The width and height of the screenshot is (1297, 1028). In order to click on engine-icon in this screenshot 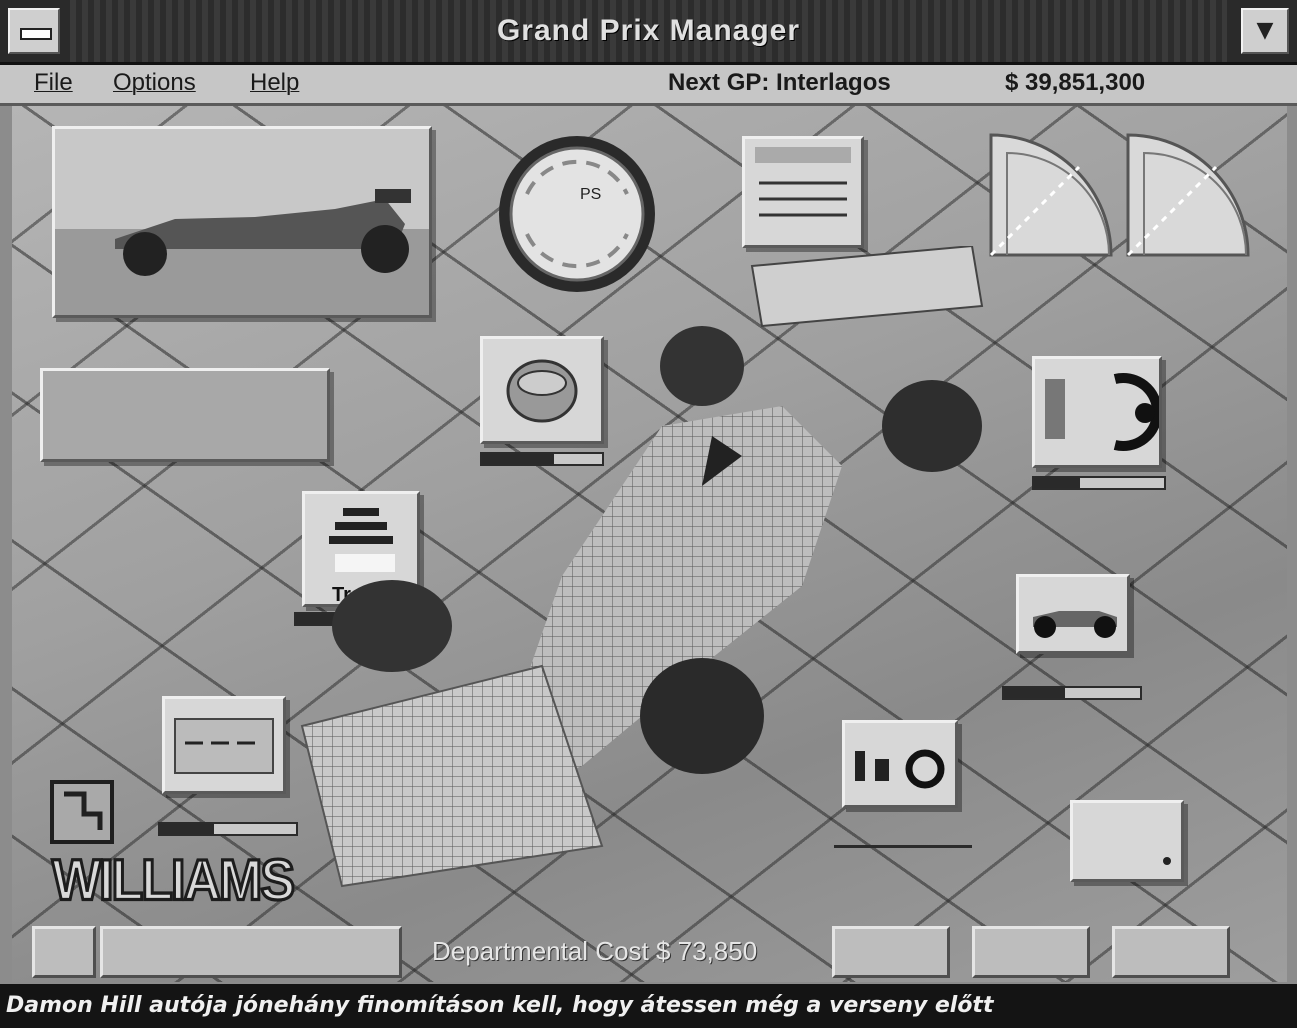, I will do `click(1104, 412)`.